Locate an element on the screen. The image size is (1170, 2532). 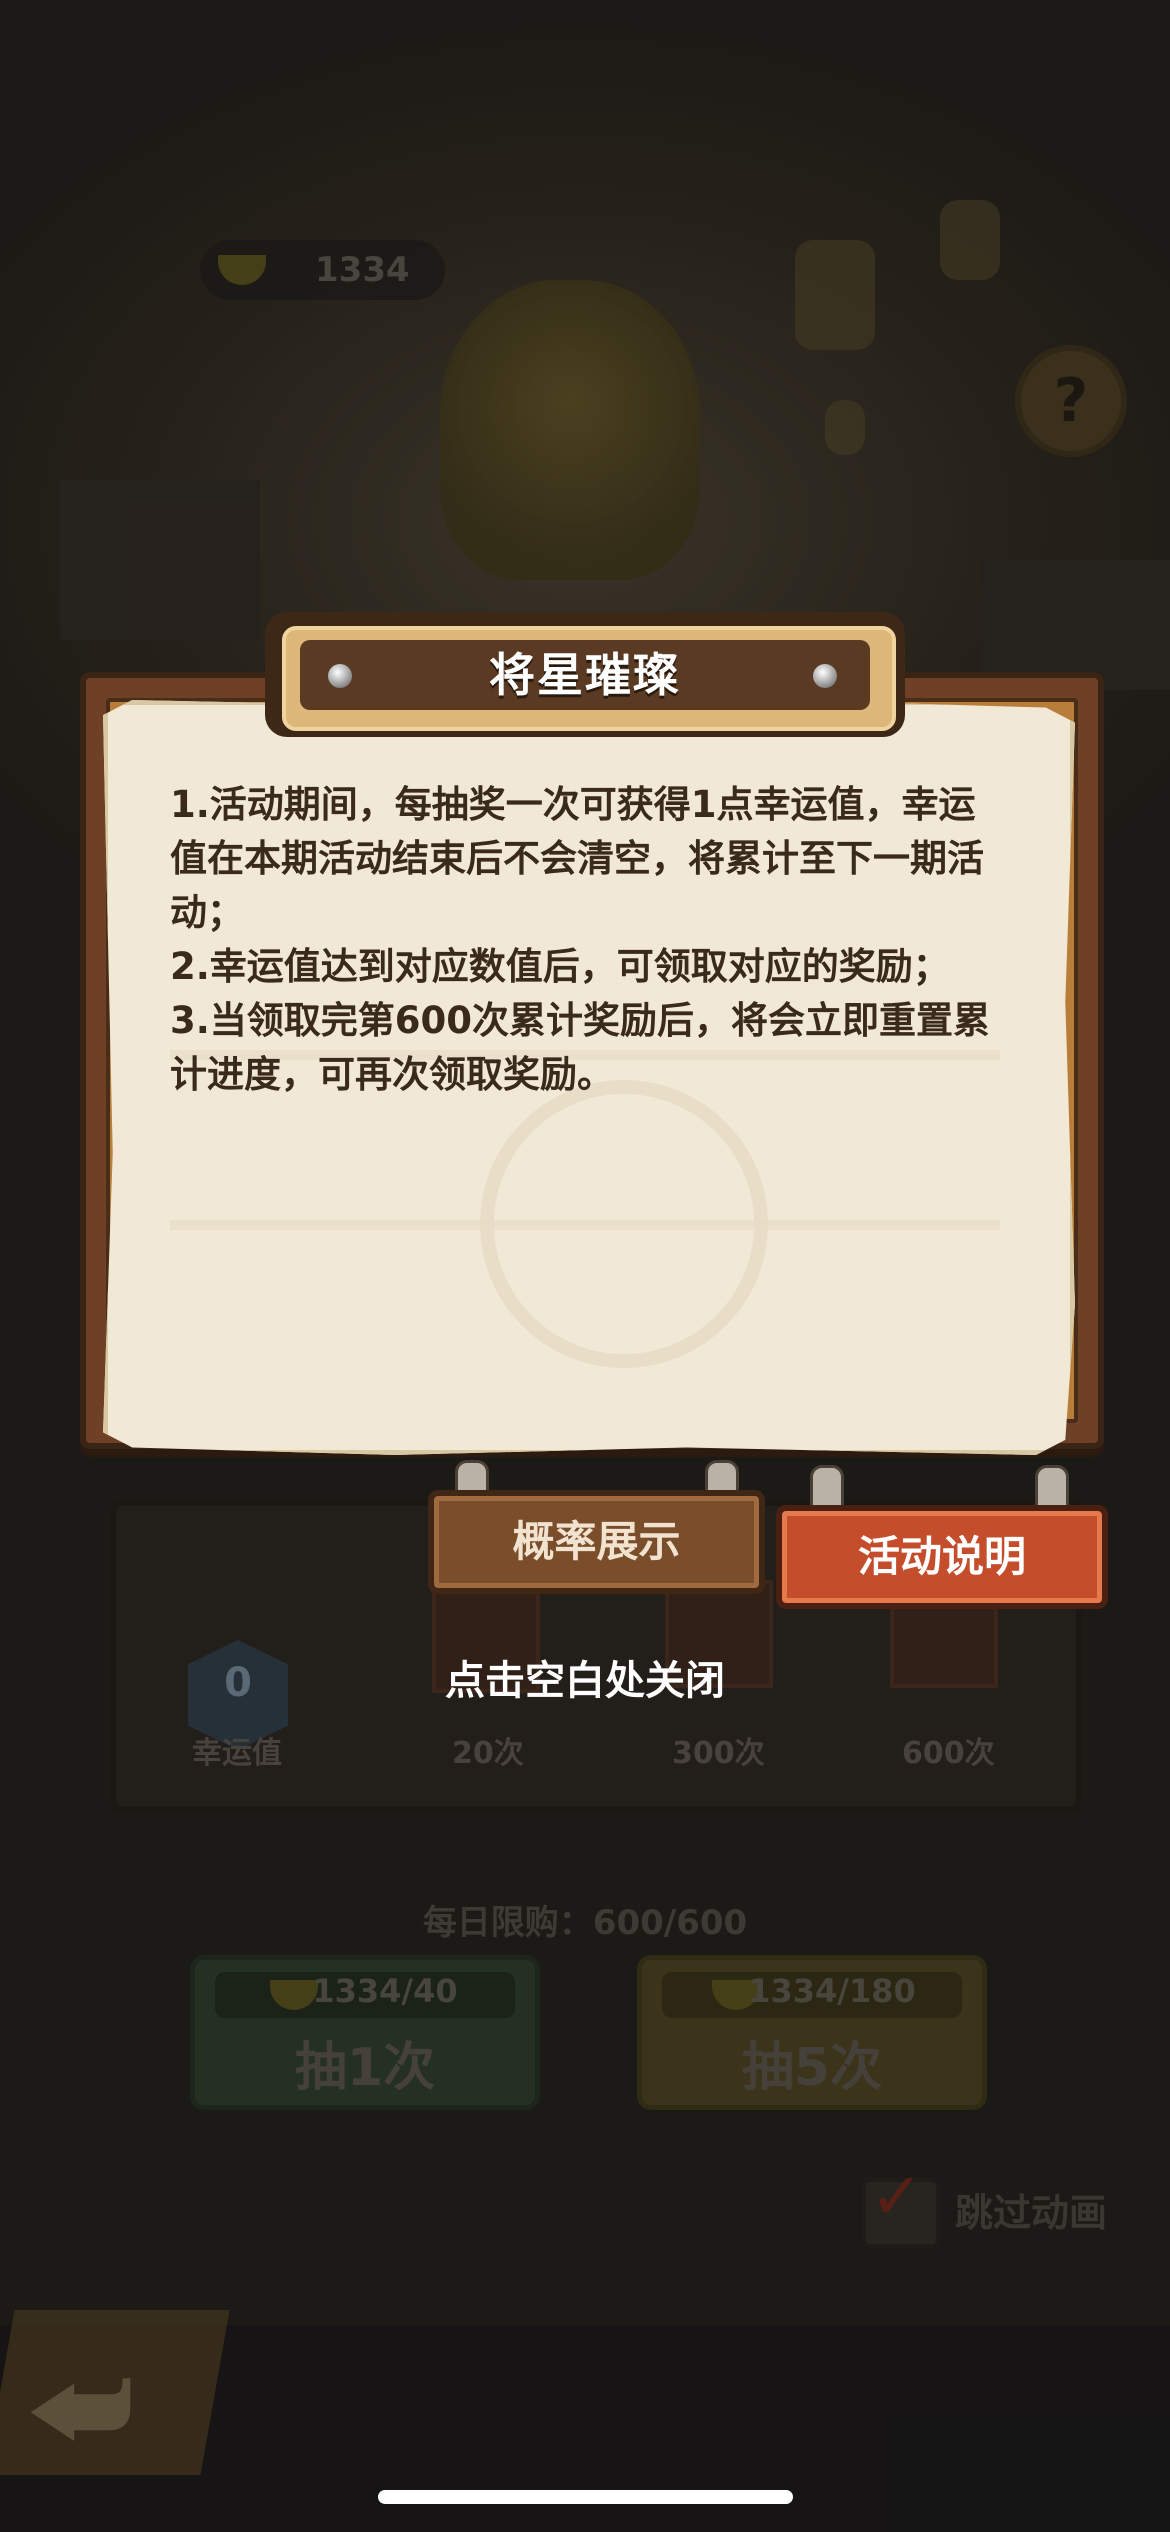
parchment-ornament is located at coordinates (624, 1224).